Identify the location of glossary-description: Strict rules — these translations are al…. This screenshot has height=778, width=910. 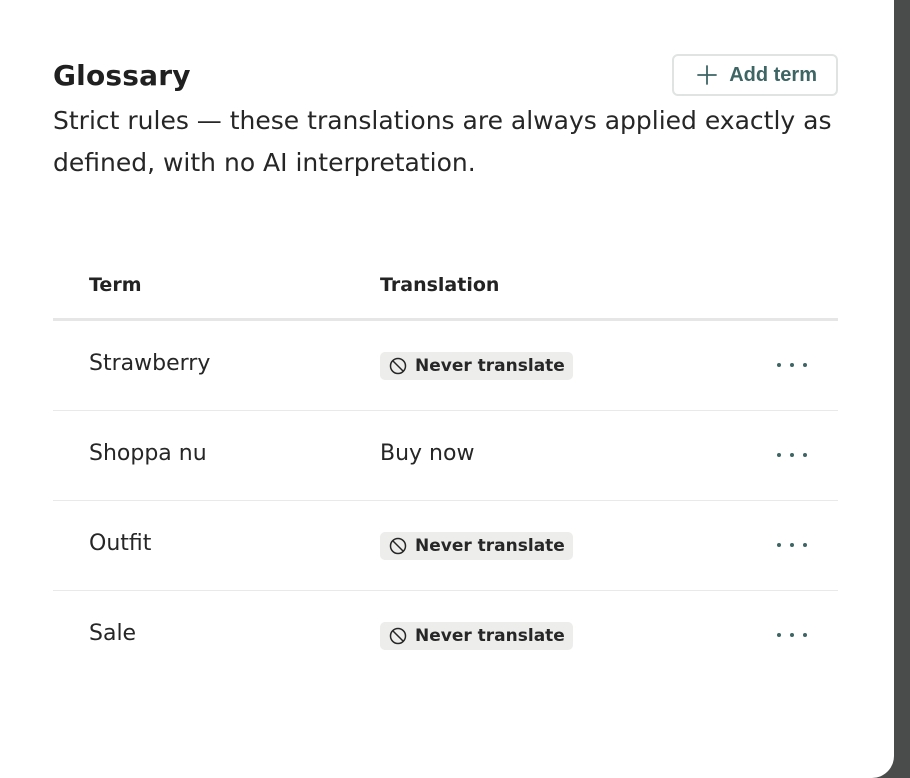
(442, 141).